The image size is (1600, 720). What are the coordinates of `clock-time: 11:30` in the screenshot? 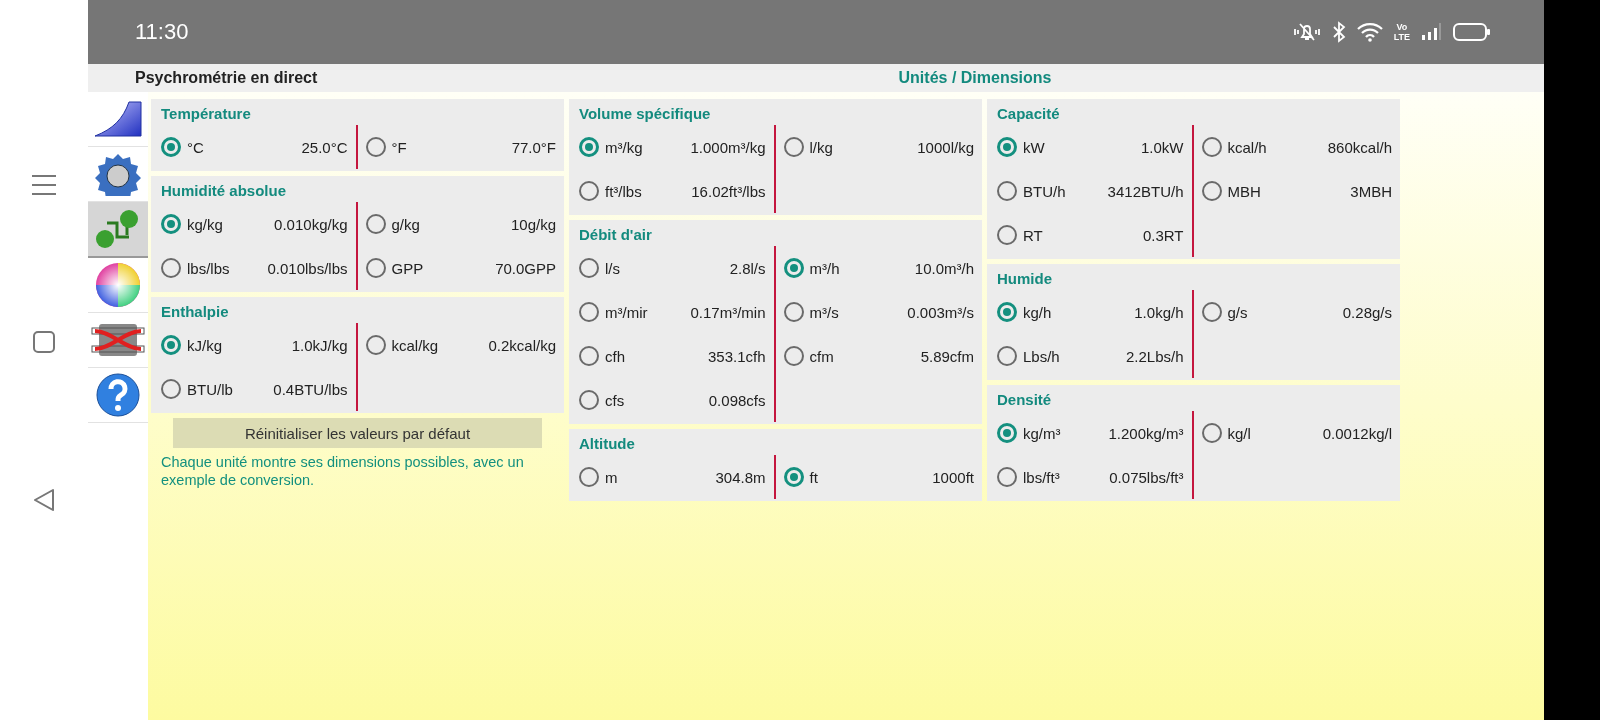 It's located at (162, 32).